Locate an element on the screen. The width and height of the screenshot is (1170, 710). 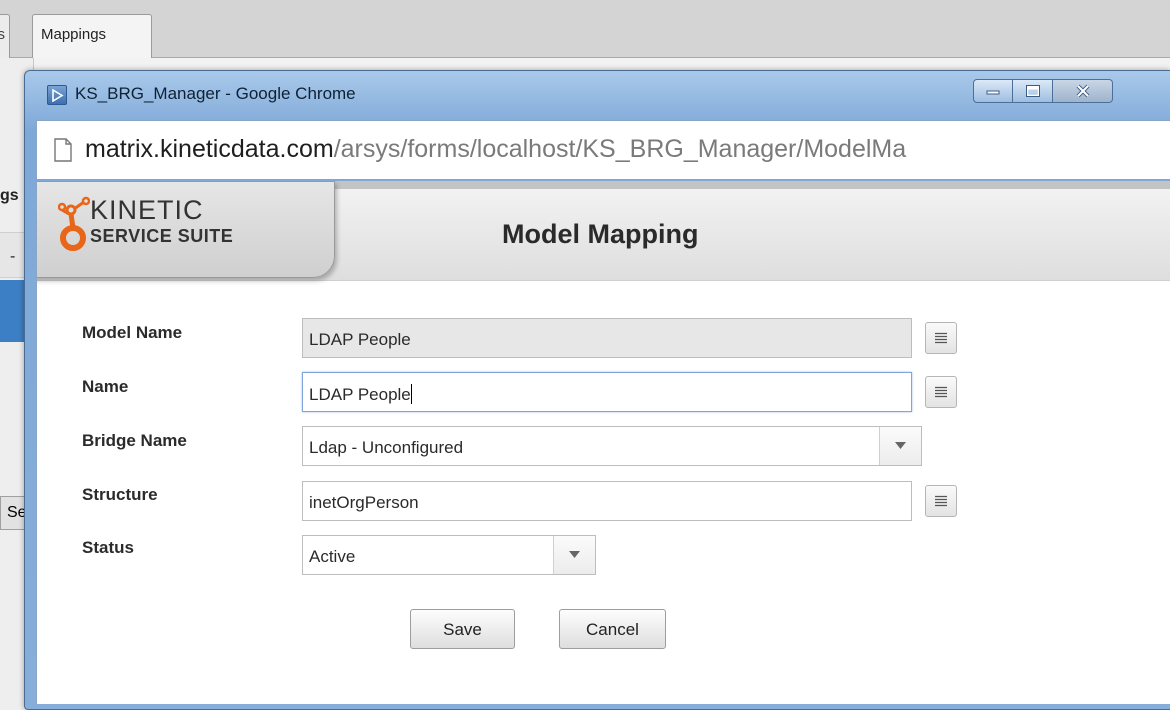
name-label: Name is located at coordinates (105, 386).